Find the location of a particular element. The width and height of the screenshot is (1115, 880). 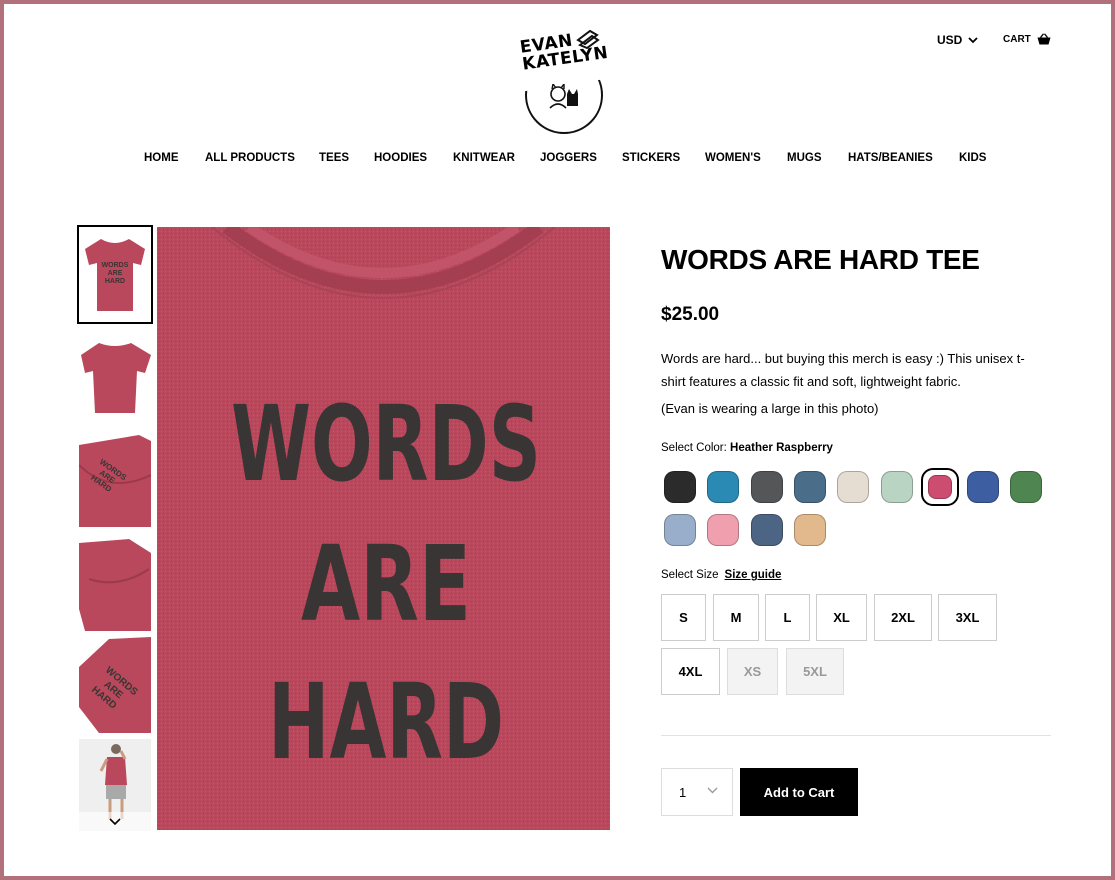

nav-knitwear: KNITWEAR is located at coordinates (484, 158).